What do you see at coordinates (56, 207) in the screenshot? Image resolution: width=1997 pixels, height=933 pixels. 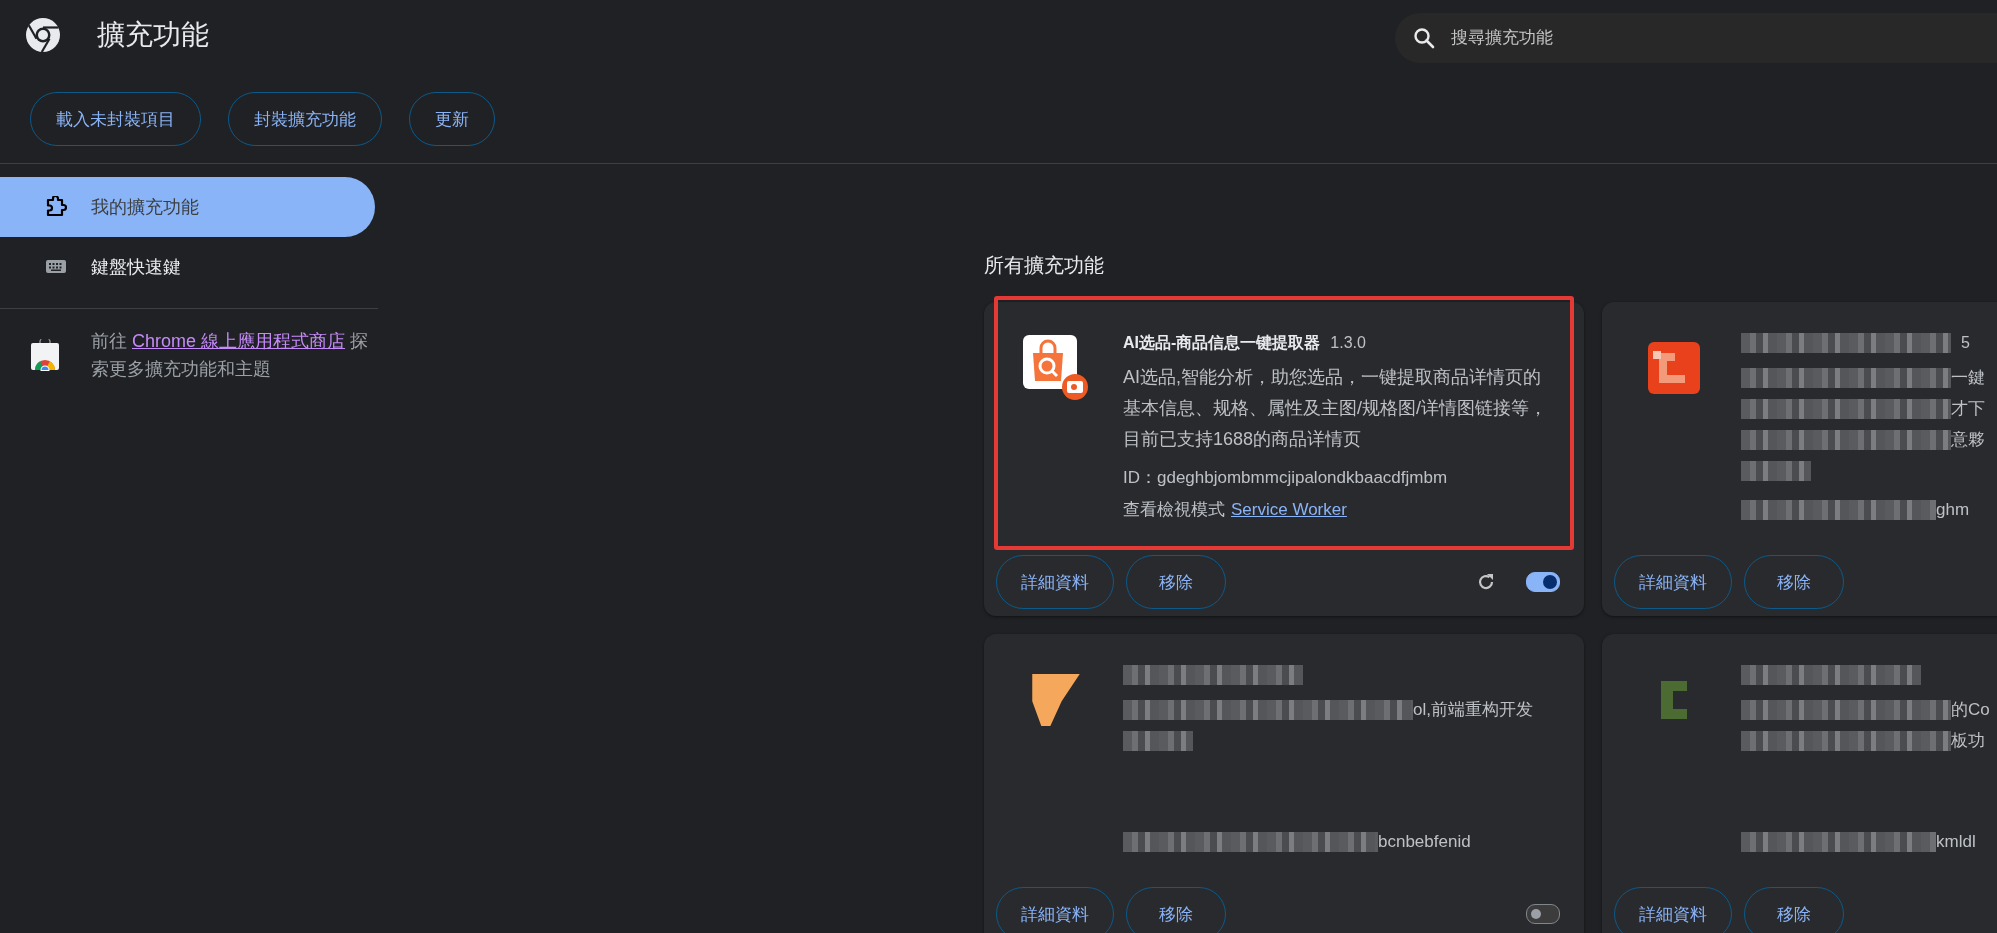 I see `puzzle-piece-icon` at bounding box center [56, 207].